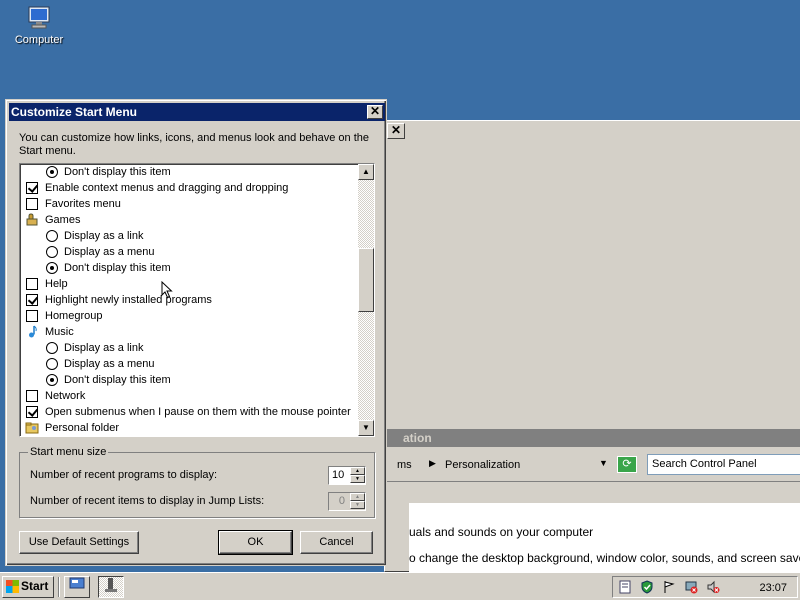  Describe the element at coordinates (39, 18) in the screenshot. I see `computer-icon` at that location.